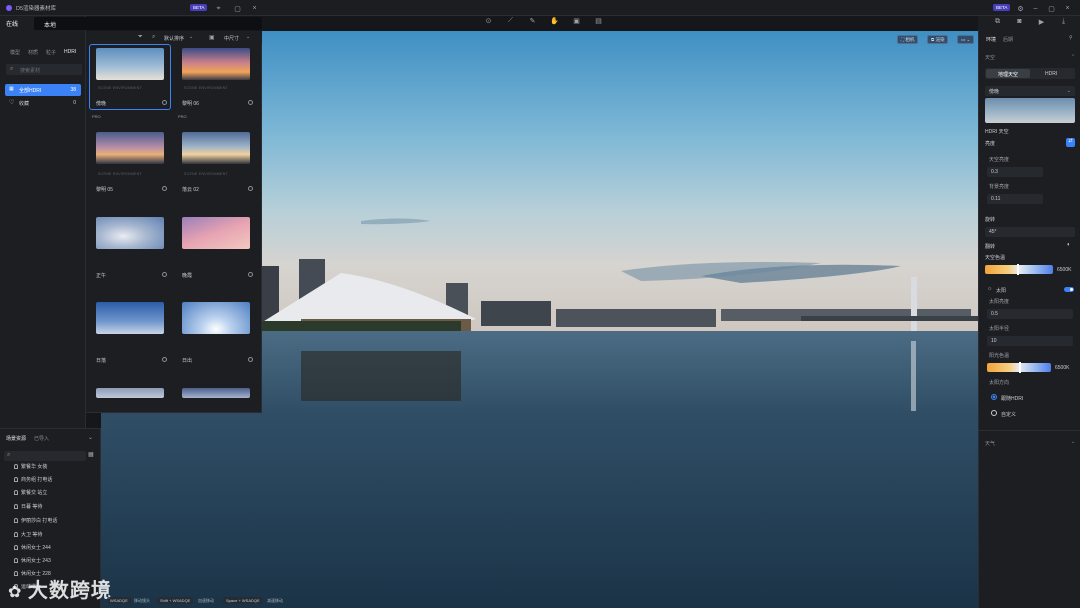 This screenshot has height=608, width=1080. What do you see at coordinates (999, 160) in the screenshot?
I see `sky-brightness-label: 天空亮度` at bounding box center [999, 160].